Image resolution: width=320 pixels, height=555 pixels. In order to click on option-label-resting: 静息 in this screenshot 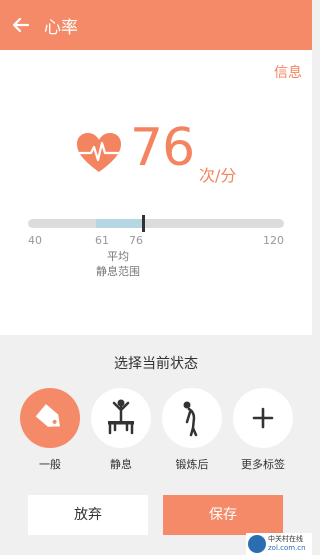, I will do `click(121, 464)`.